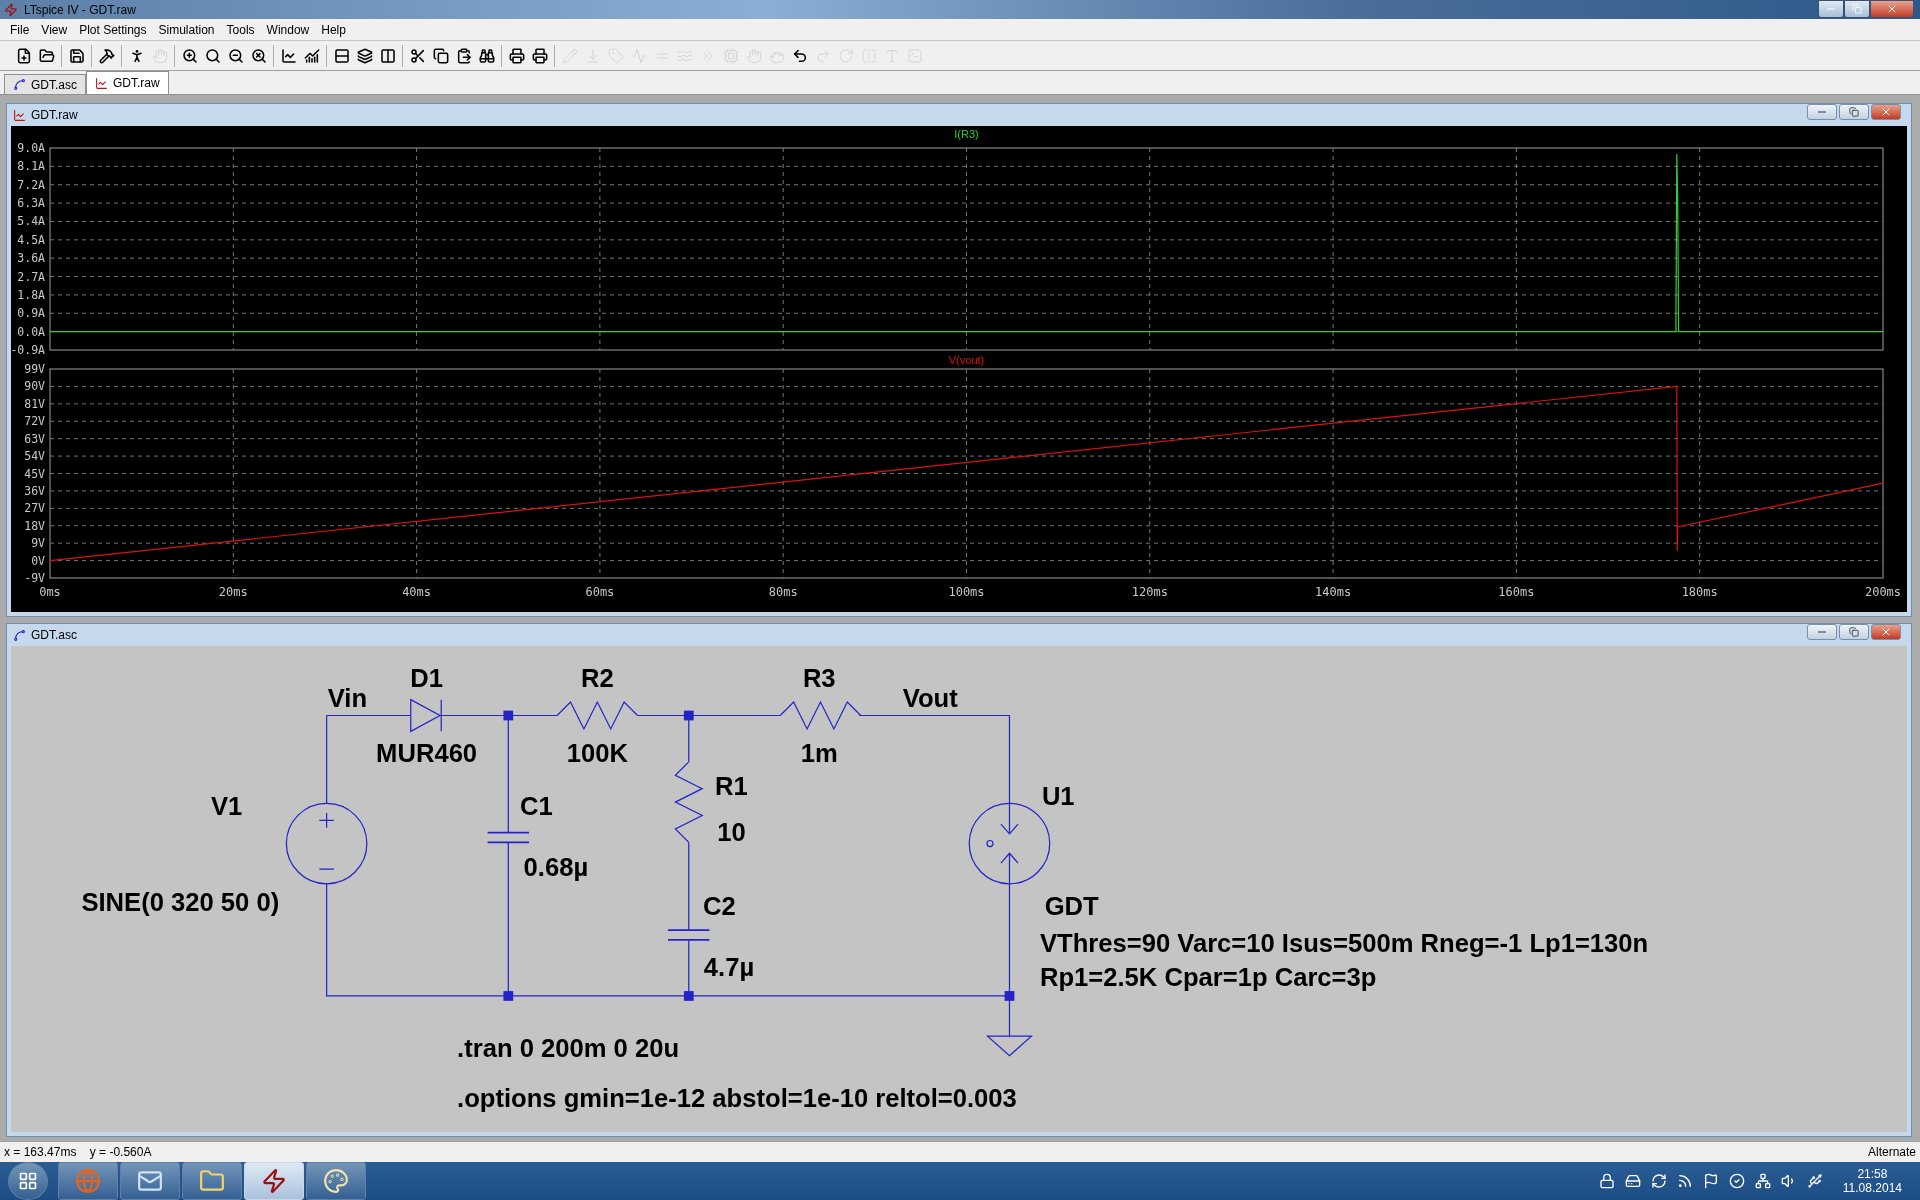 Image resolution: width=1920 pixels, height=1200 pixels. Describe the element at coordinates (20, 29) in the screenshot. I see `menu-item: File` at that location.